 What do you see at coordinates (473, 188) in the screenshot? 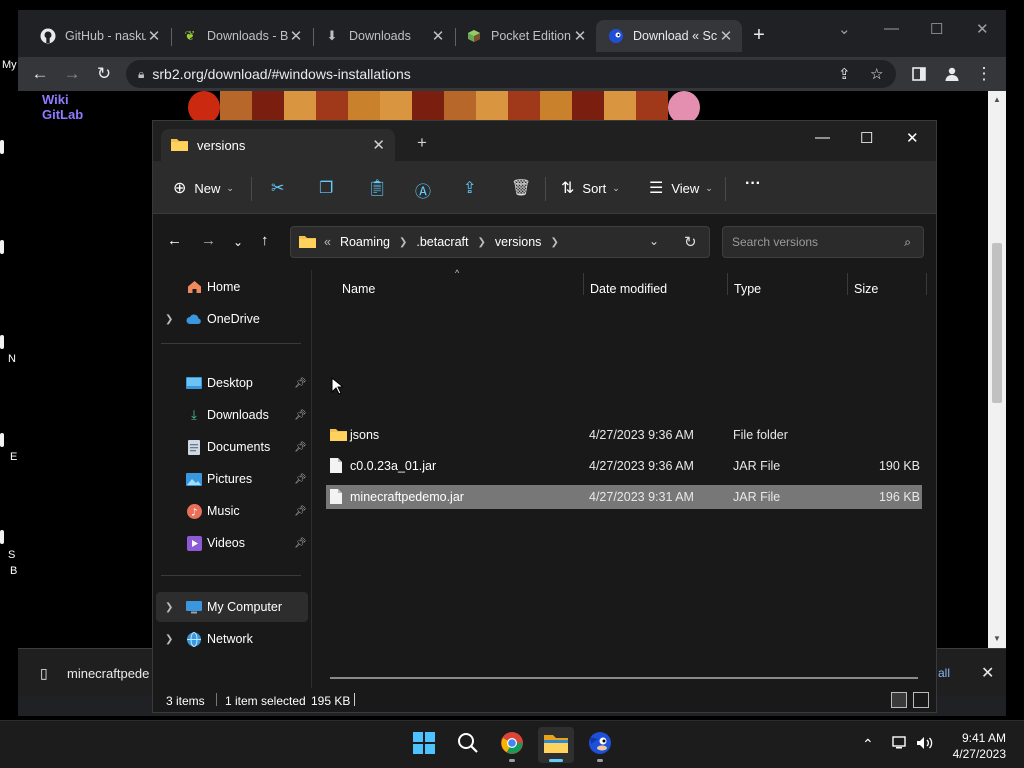
I see `share-button: ⇪` at bounding box center [473, 188].